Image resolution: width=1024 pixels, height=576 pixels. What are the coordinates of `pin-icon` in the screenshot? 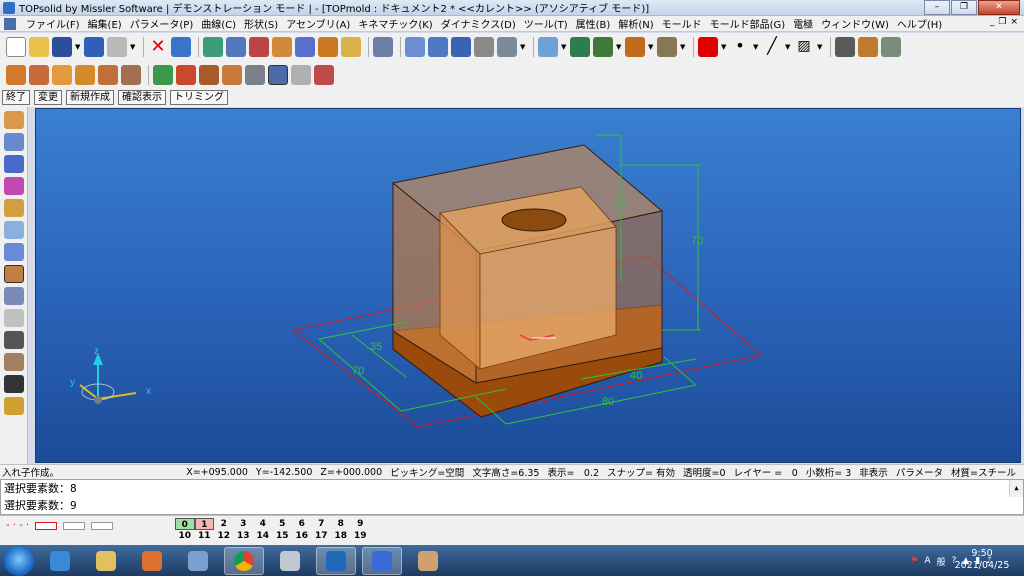 It's located at (328, 47).